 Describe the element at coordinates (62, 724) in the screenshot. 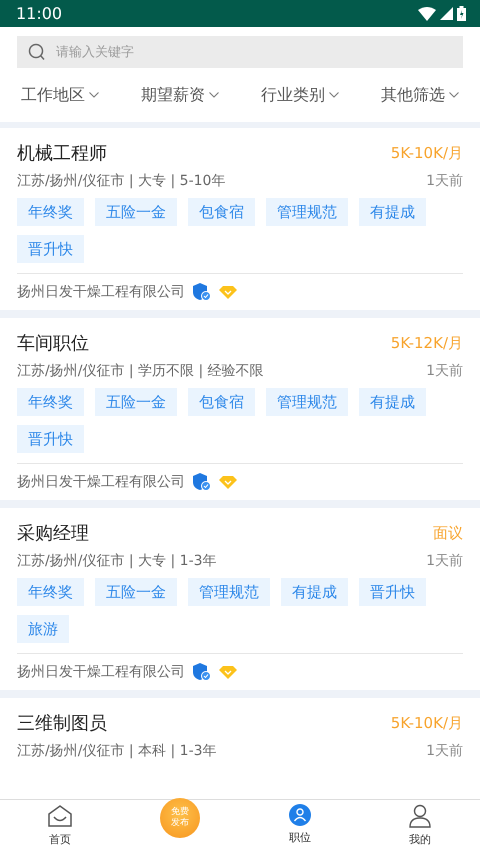

I see `job-title: 三维制图员` at that location.